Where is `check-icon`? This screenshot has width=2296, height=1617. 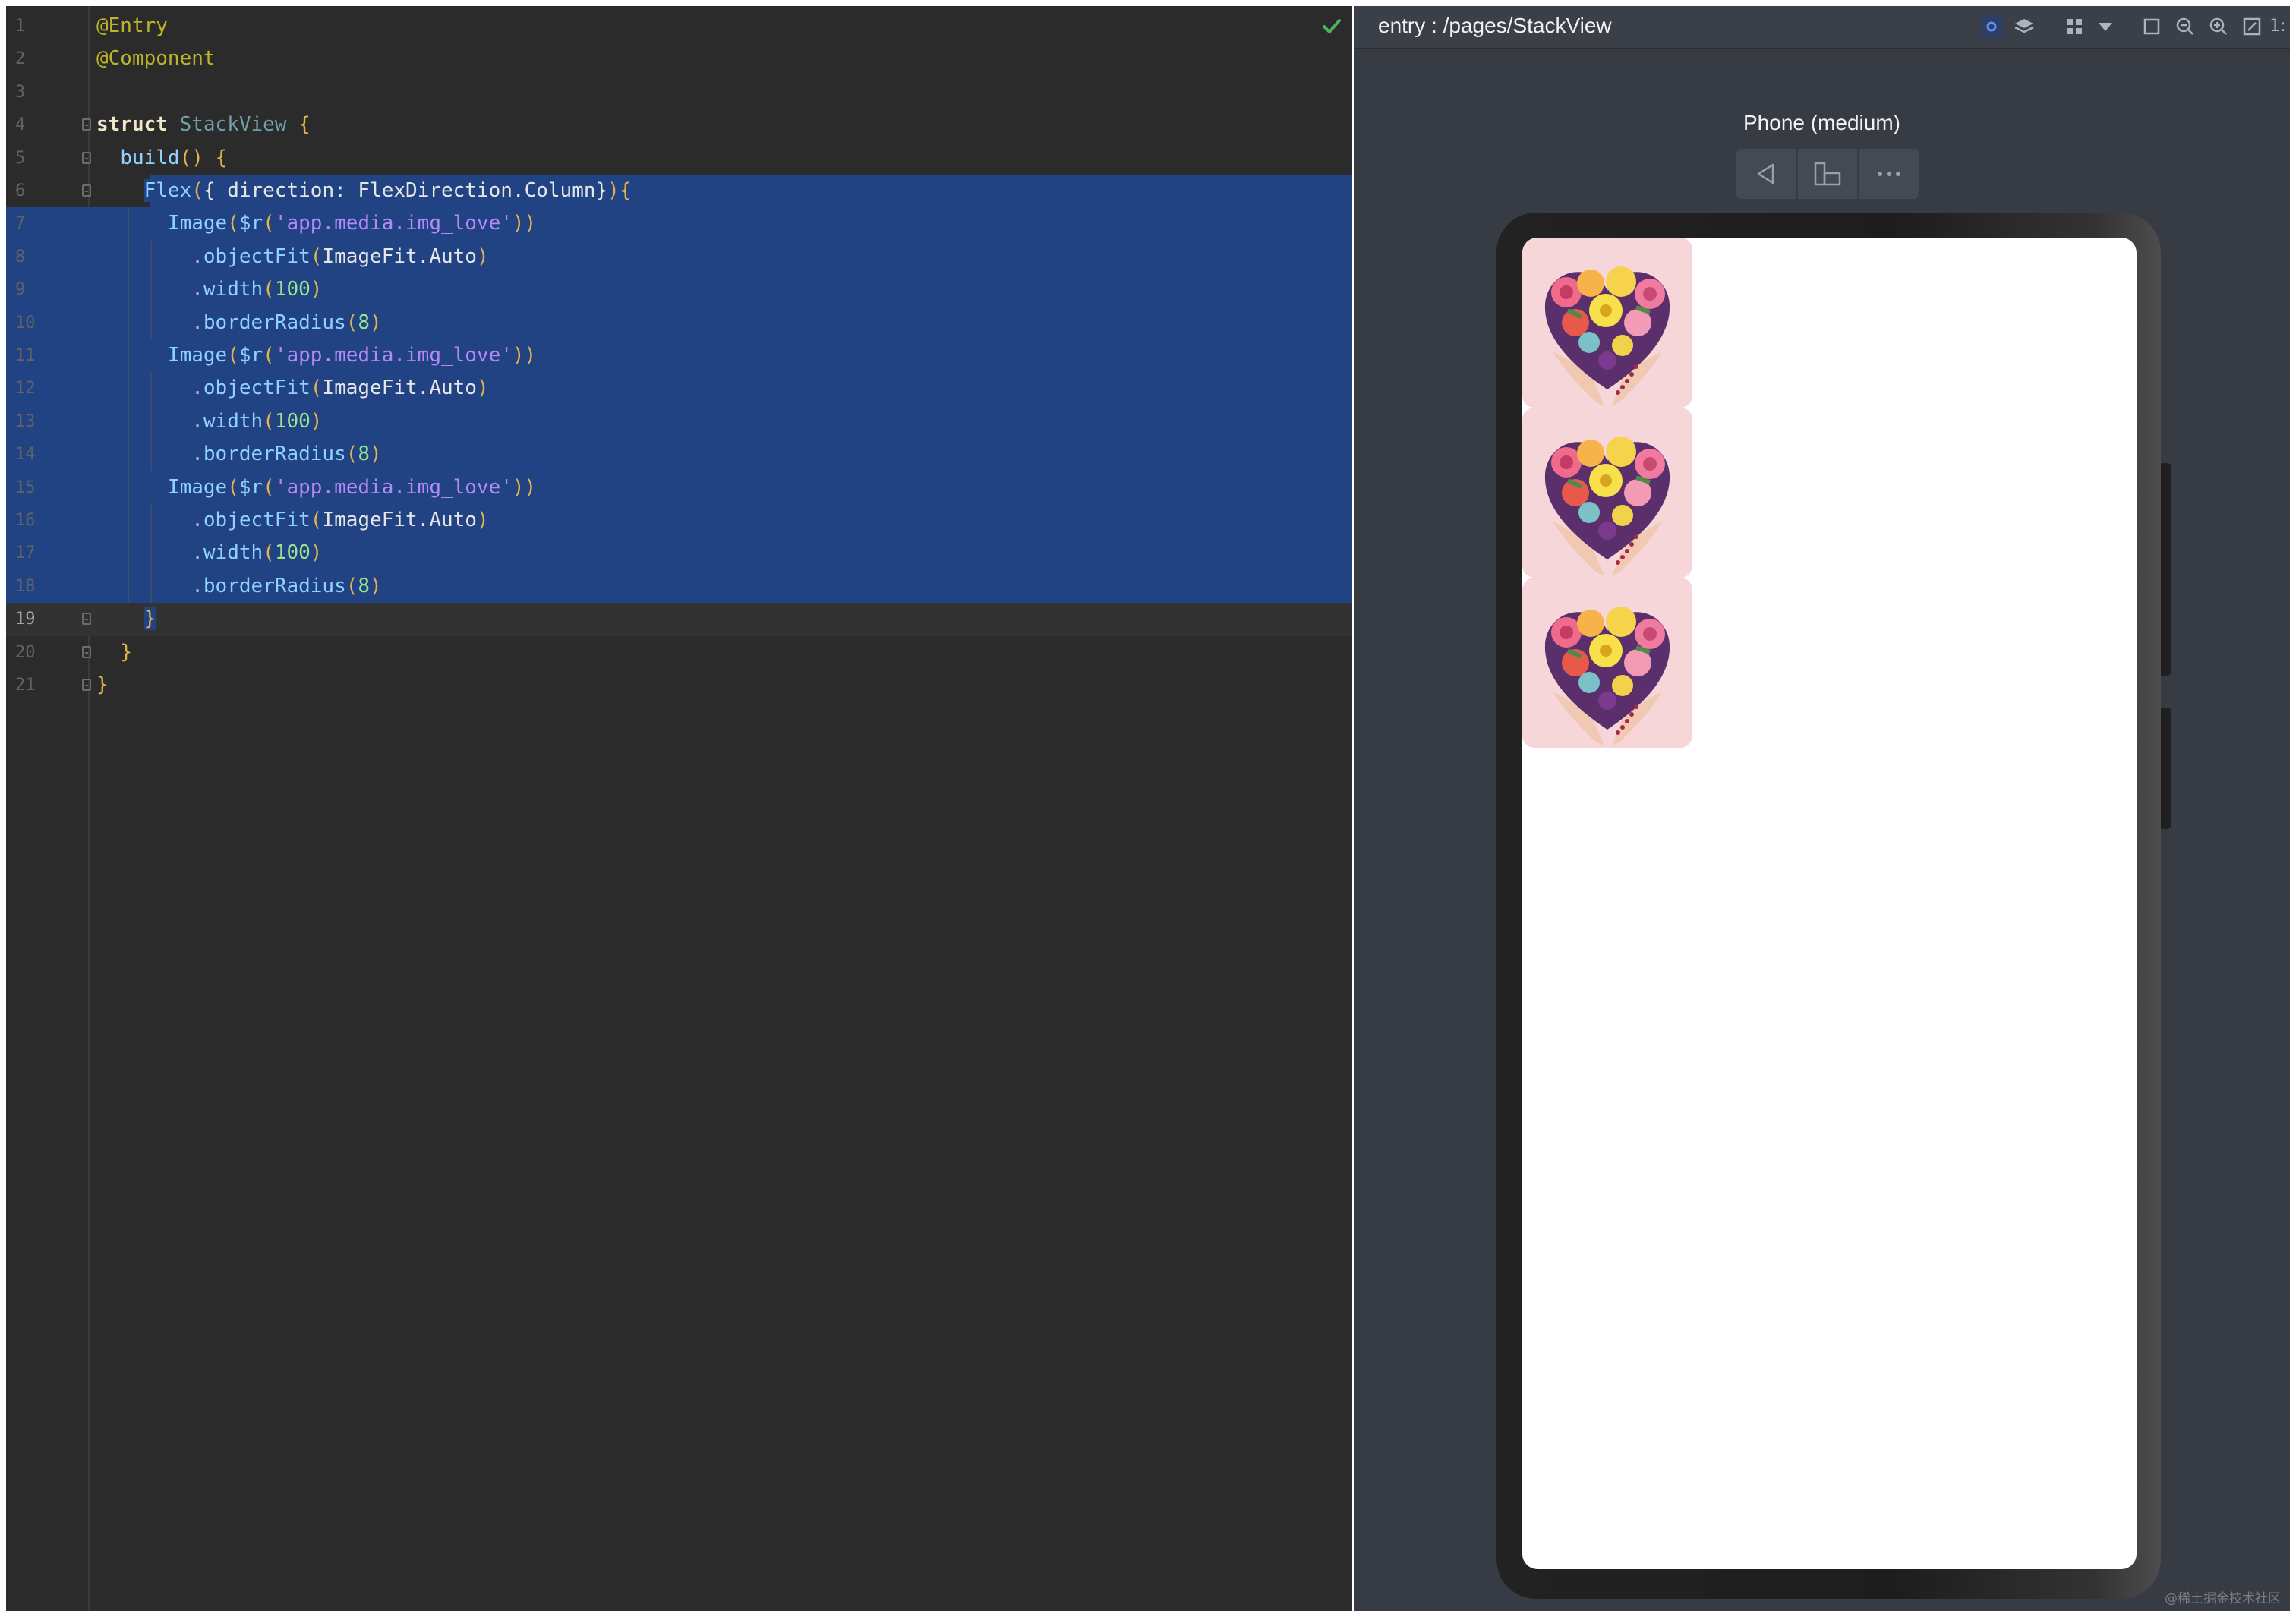
check-icon is located at coordinates (1332, 26).